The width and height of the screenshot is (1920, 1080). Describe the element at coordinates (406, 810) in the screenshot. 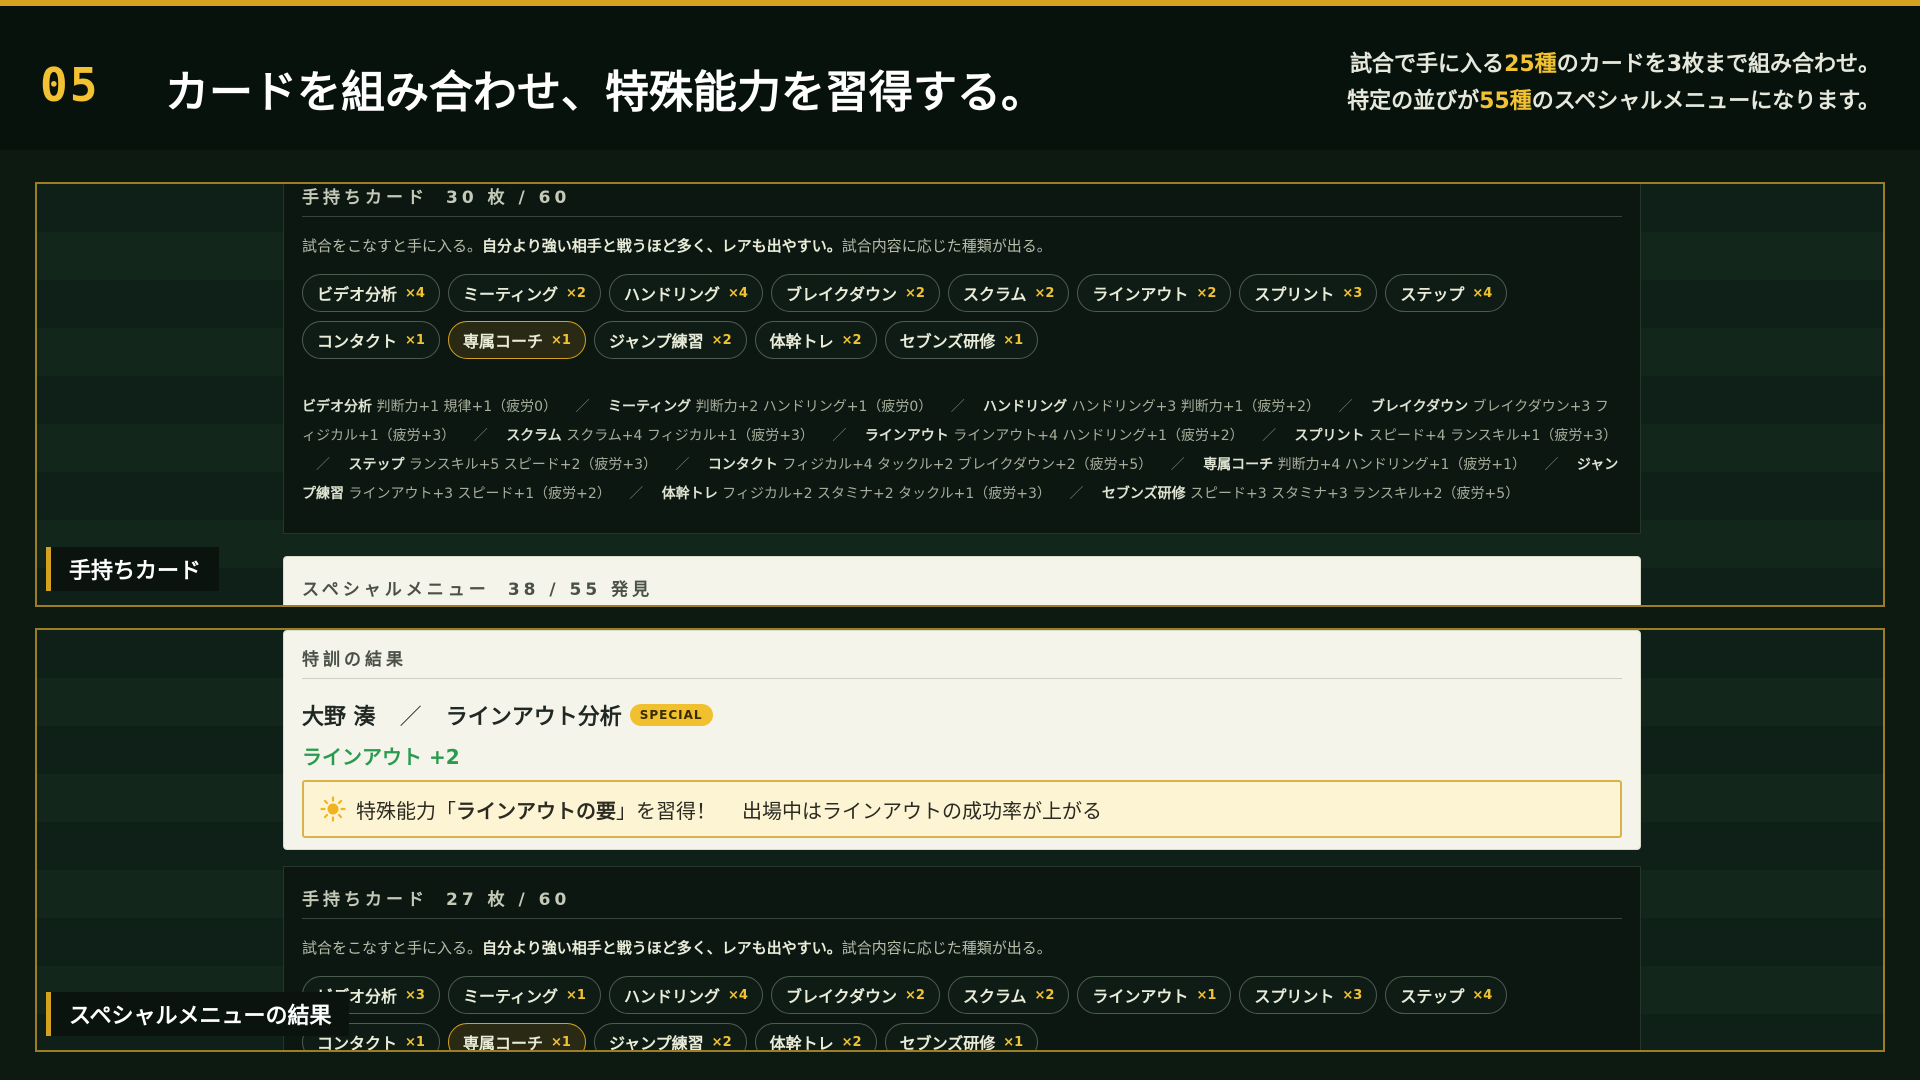

I see `ability-prefix: 特殊能力「` at that location.